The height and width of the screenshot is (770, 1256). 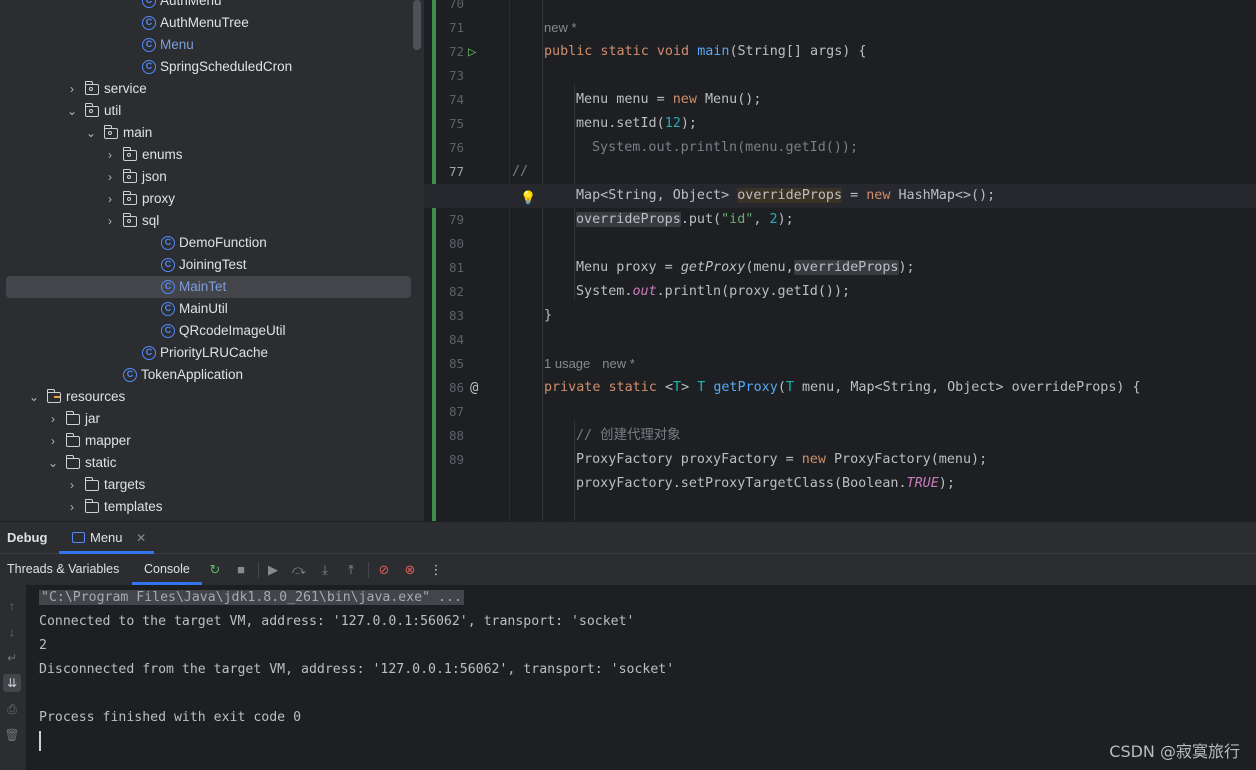 I want to click on tree-item-label: AuthMenuTree, so click(x=204, y=22).